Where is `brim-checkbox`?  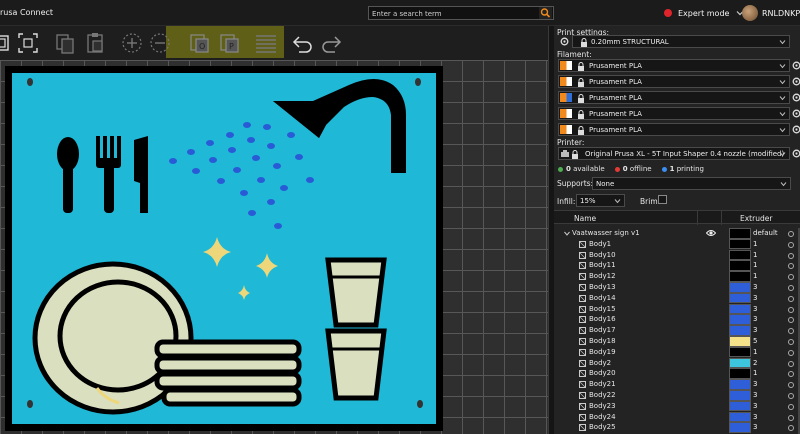 brim-checkbox is located at coordinates (662, 199).